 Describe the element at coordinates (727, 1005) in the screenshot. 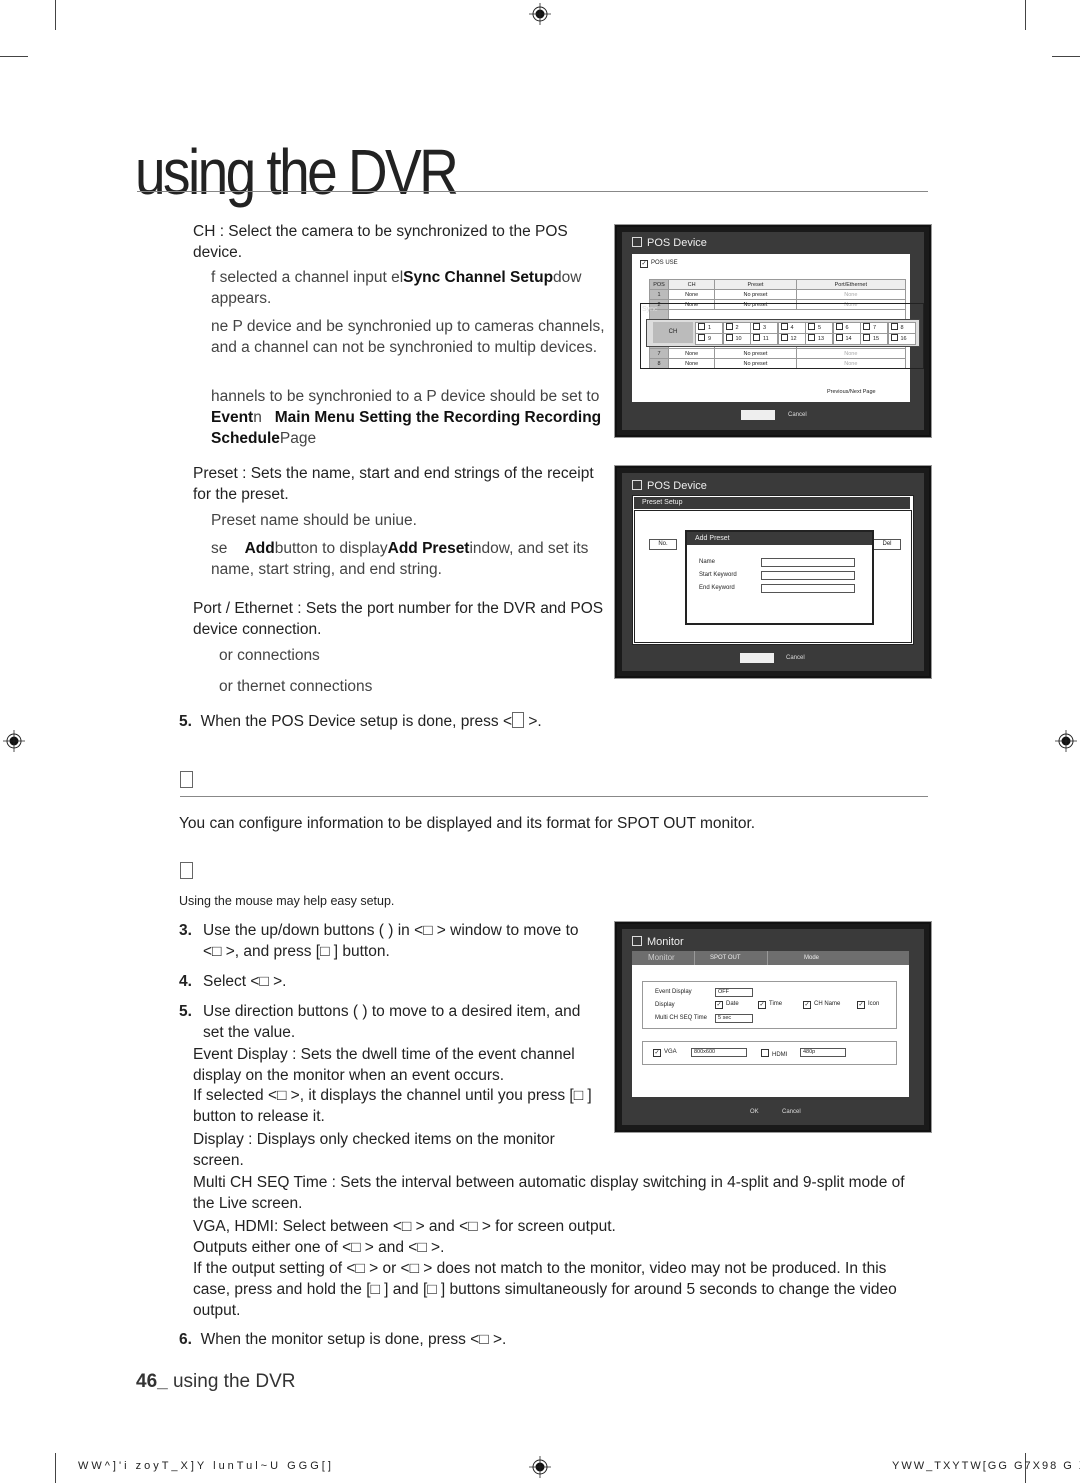

I see `display-date-checkbox: ✓ Date` at that location.